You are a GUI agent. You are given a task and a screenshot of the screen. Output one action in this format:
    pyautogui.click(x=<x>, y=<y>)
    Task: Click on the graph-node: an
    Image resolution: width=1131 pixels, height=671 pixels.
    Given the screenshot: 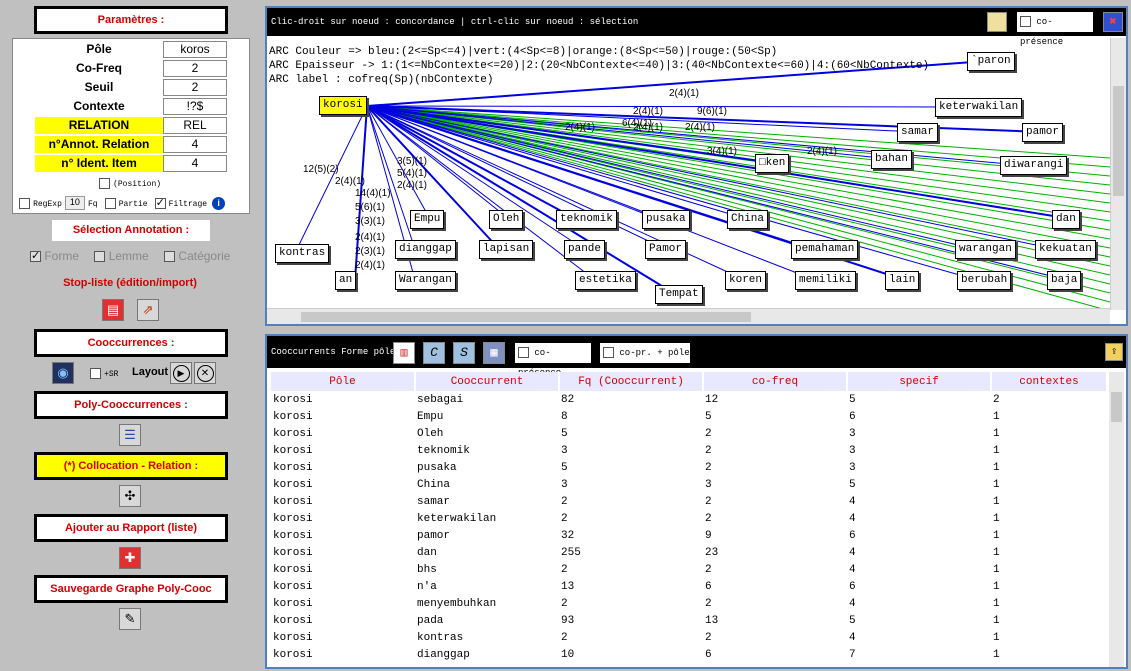 What is the action you would take?
    pyautogui.click(x=346, y=280)
    